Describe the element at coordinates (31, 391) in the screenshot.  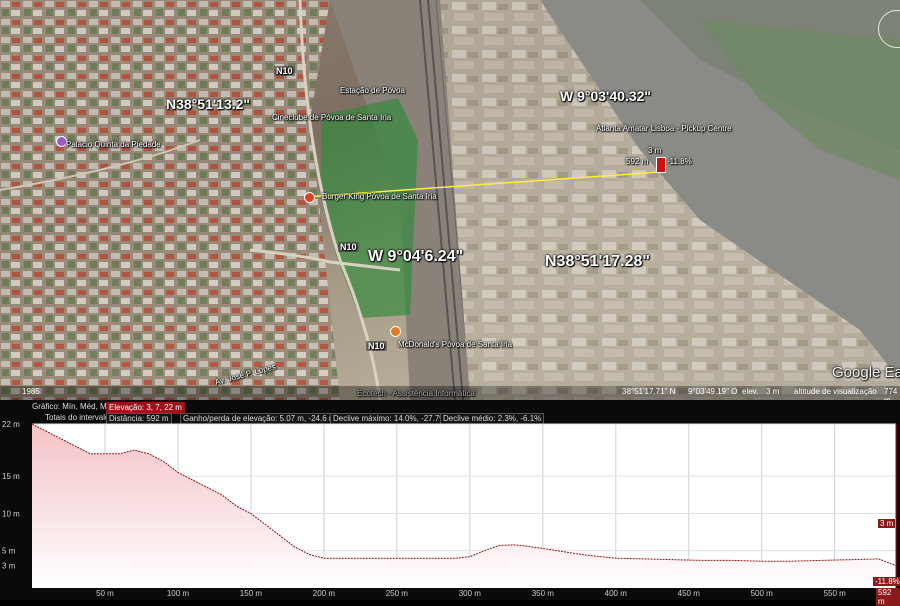
I see `imagery-year: 1985` at that location.